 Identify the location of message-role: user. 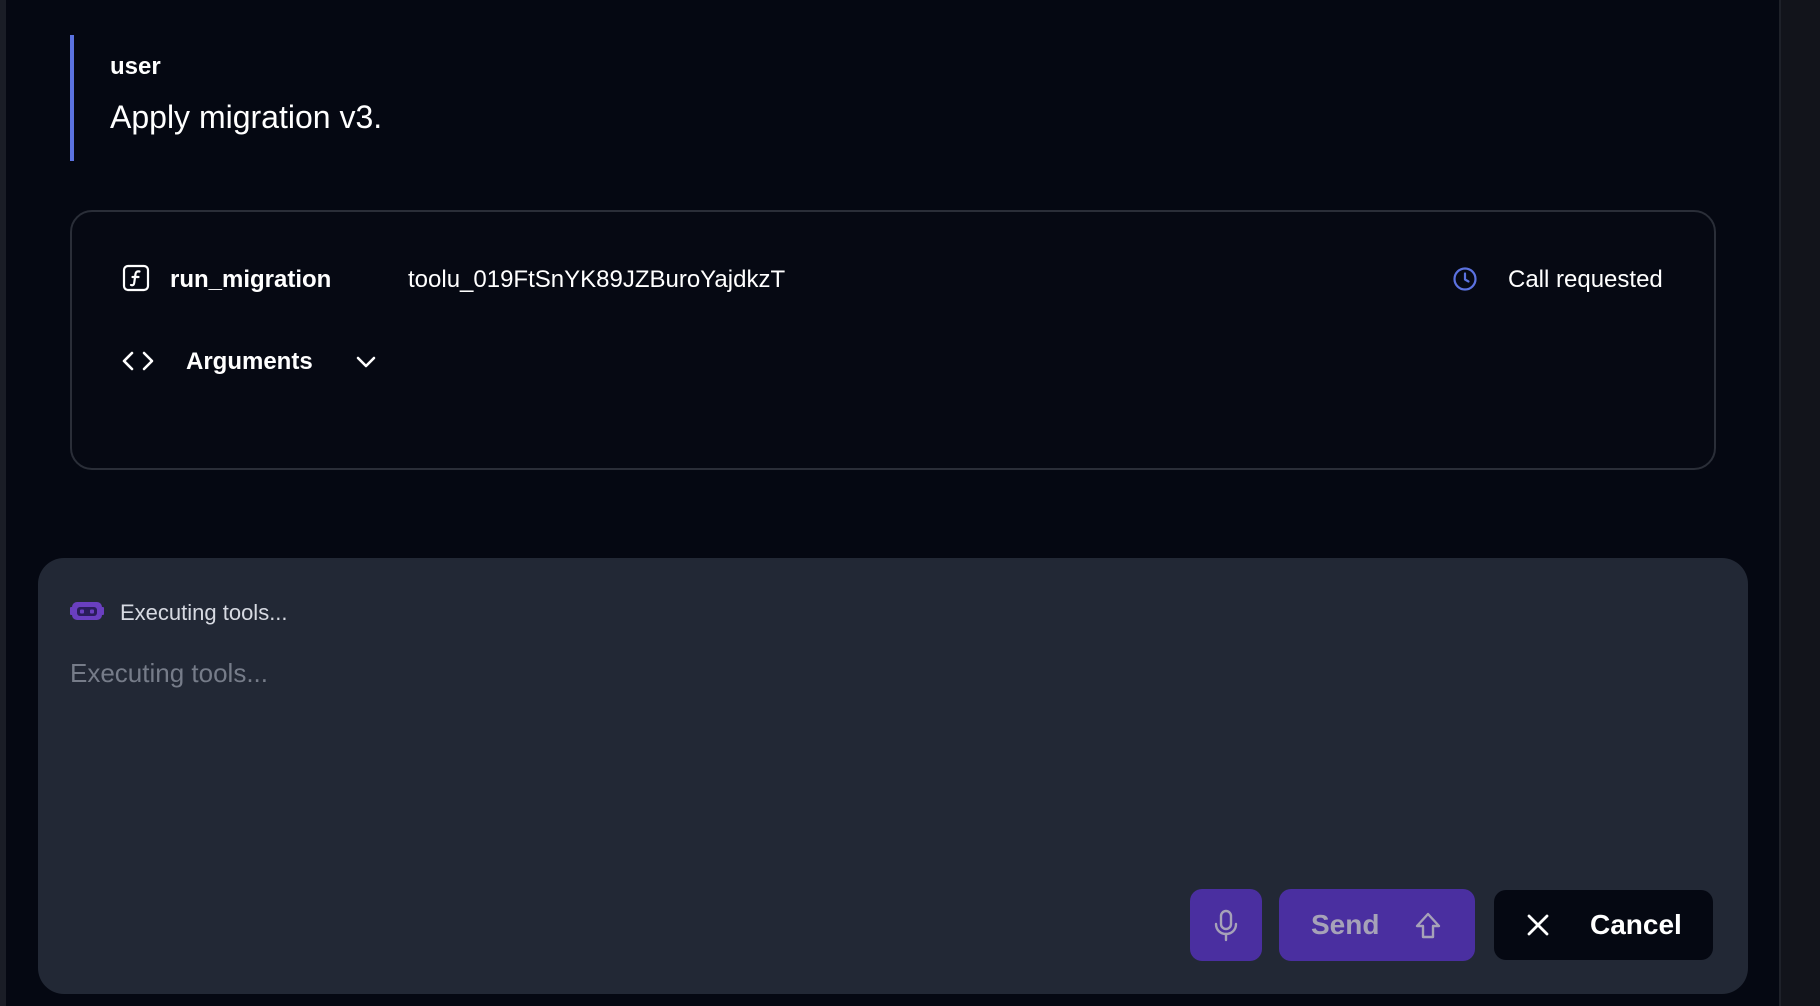
(135, 66).